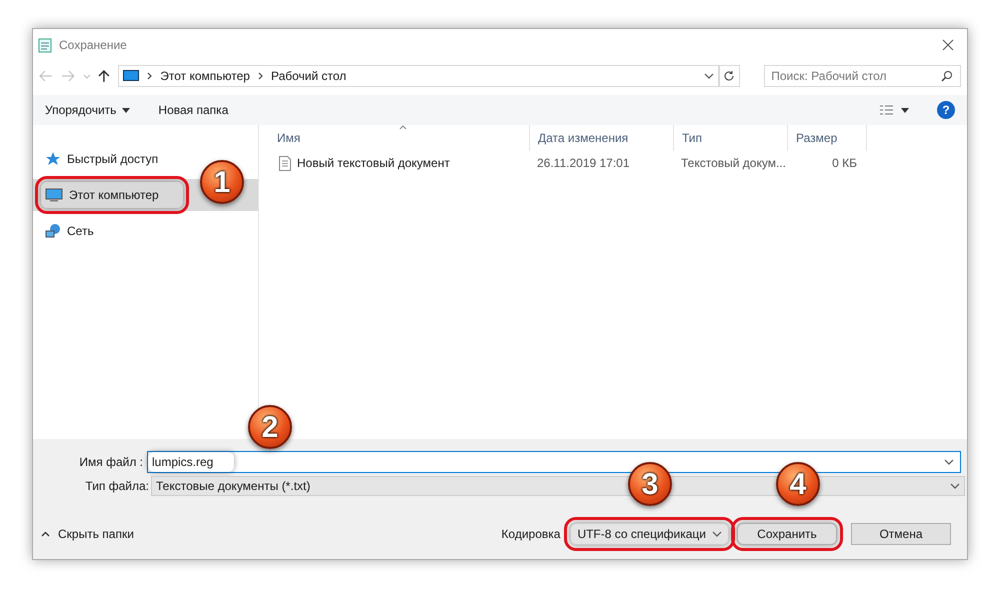 This screenshot has height=592, width=1000. Describe the element at coordinates (394, 138) in the screenshot. I see `column-header: Имя` at that location.